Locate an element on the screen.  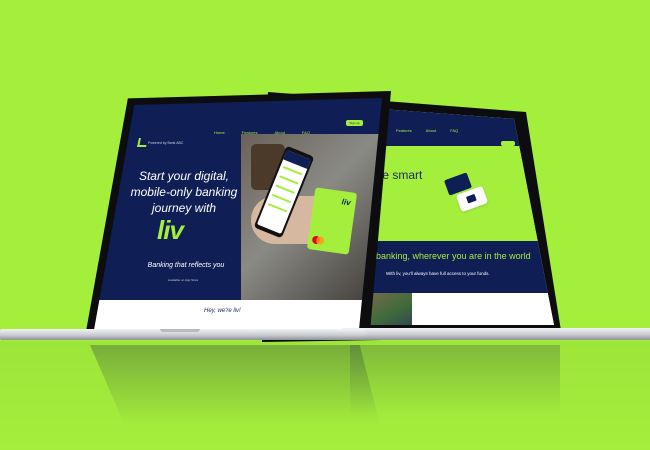
hero-headline-line: journey with is located at coordinates (184, 208).